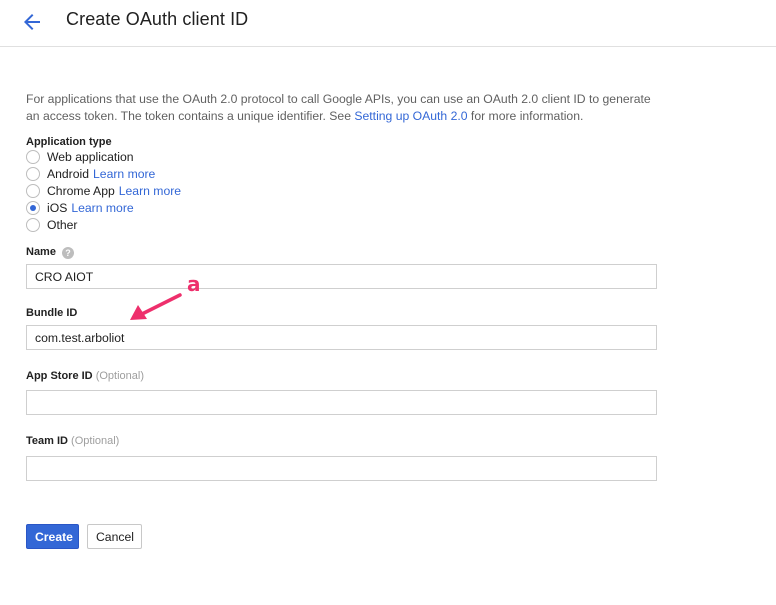 The width and height of the screenshot is (776, 605). What do you see at coordinates (41, 252) in the screenshot?
I see `name-label-text: Name` at bounding box center [41, 252].